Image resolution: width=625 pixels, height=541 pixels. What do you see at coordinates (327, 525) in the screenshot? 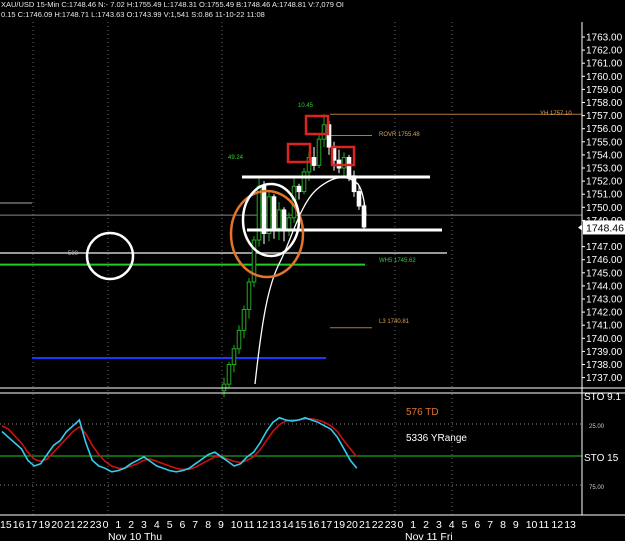
I see `x-tick-label-25: 17` at bounding box center [327, 525].